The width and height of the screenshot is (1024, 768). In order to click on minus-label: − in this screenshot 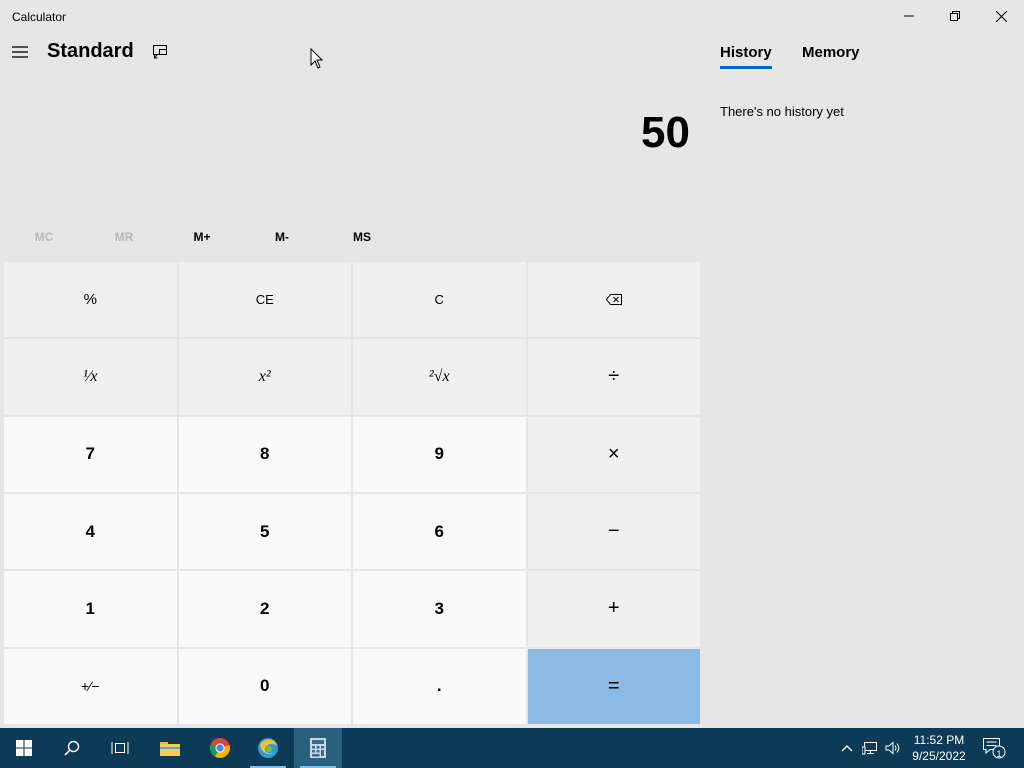, I will do `click(613, 531)`.